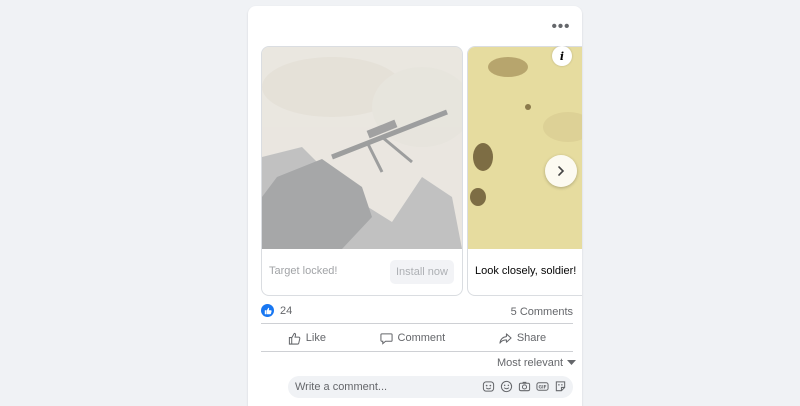 The width and height of the screenshot is (800, 406). Describe the element at coordinates (560, 386) in the screenshot. I see `sticker-icon` at that location.